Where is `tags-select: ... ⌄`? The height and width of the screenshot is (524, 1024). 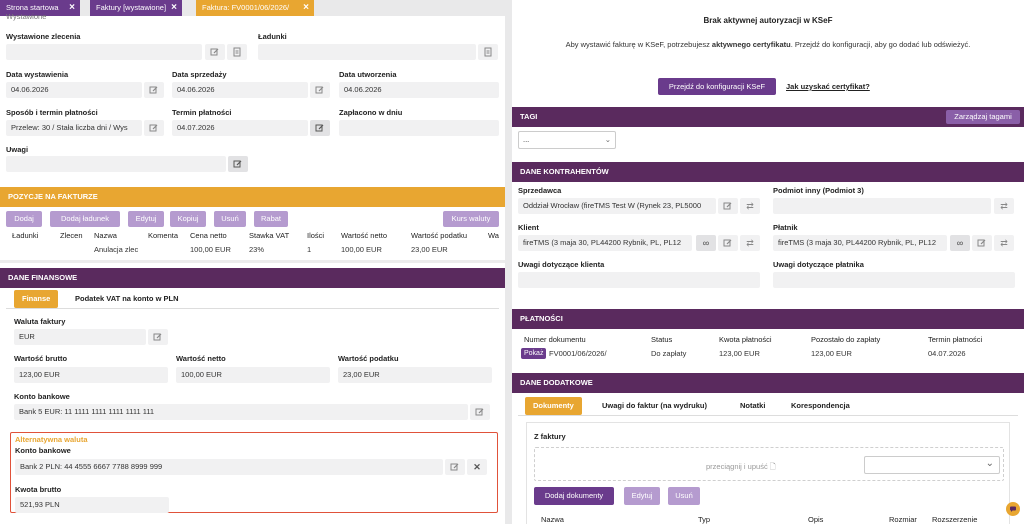 tags-select: ... ⌄ is located at coordinates (567, 140).